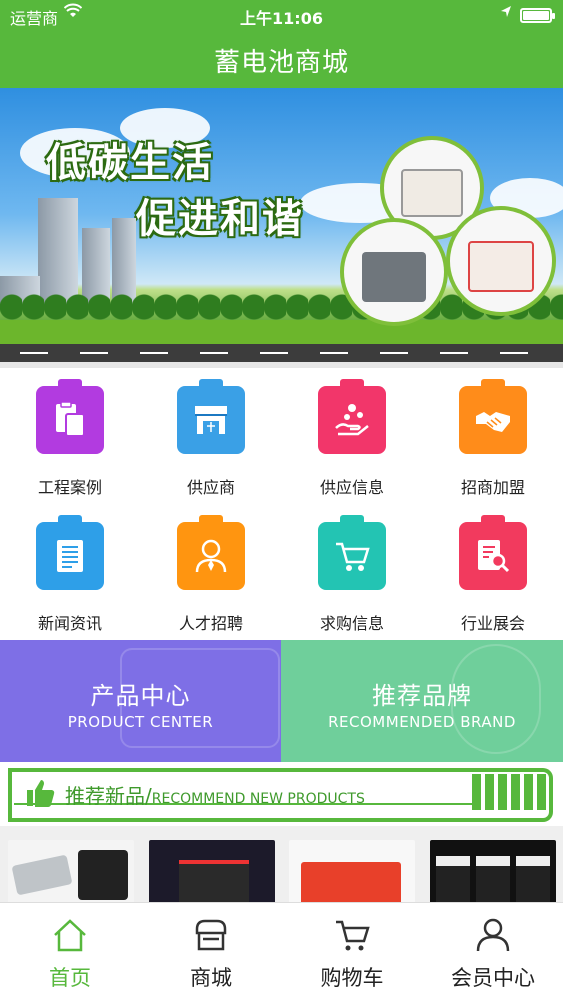 The height and width of the screenshot is (1000, 563). What do you see at coordinates (140, 696) in the screenshot?
I see `product-center-title: 产品中心` at bounding box center [140, 696].